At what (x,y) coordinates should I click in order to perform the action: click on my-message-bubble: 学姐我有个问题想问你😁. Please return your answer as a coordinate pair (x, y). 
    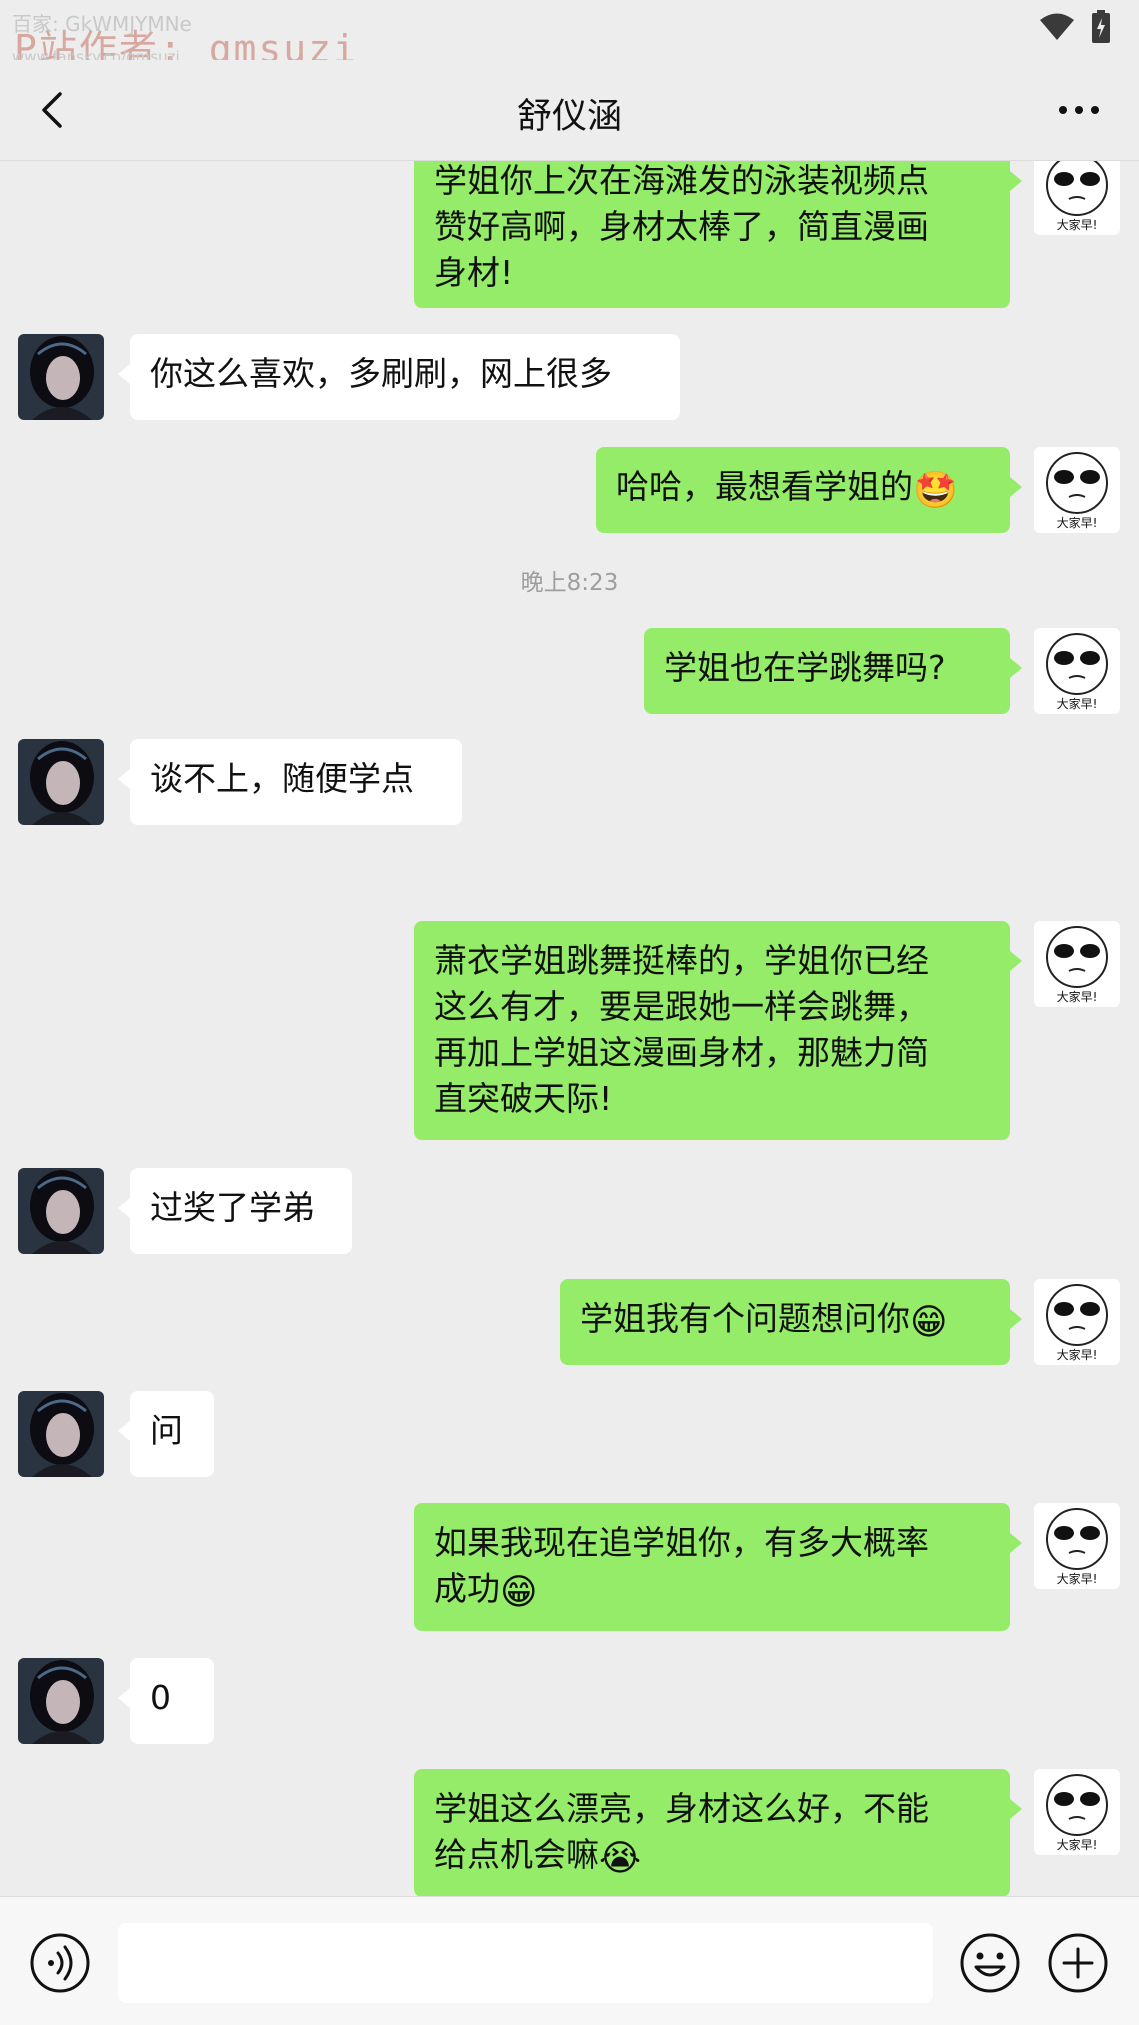
    Looking at the image, I should click on (791, 1322).